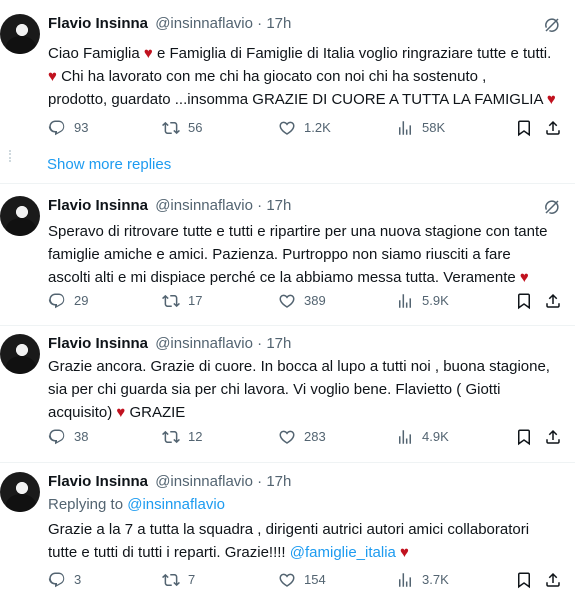  What do you see at coordinates (434, 127) in the screenshot?
I see `views-count: 58K` at bounding box center [434, 127].